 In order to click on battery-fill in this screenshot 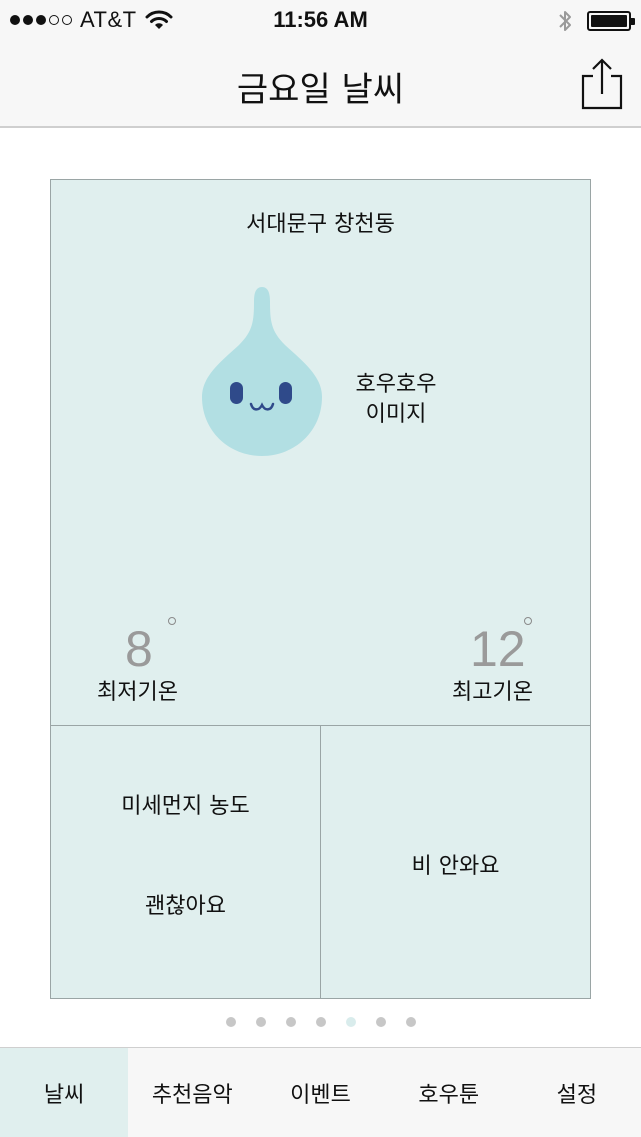, I will do `click(609, 21)`.